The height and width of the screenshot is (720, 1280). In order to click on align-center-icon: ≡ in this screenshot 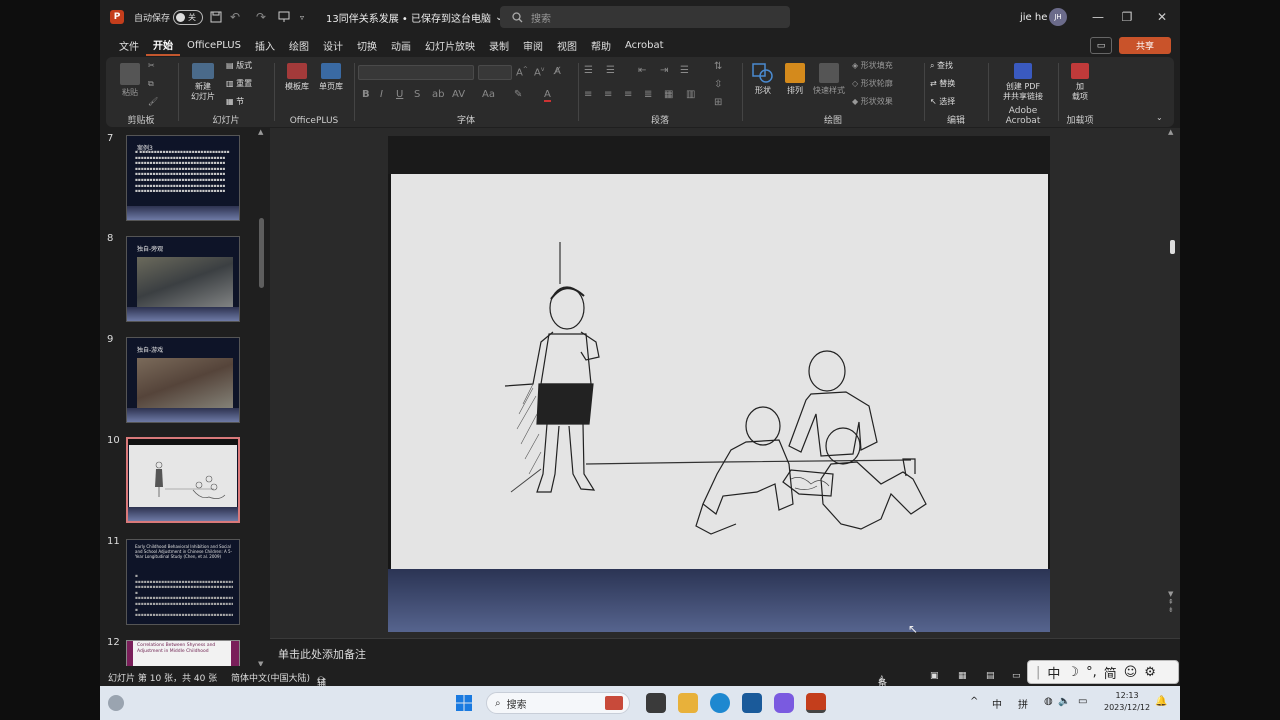, I will do `click(608, 94)`.